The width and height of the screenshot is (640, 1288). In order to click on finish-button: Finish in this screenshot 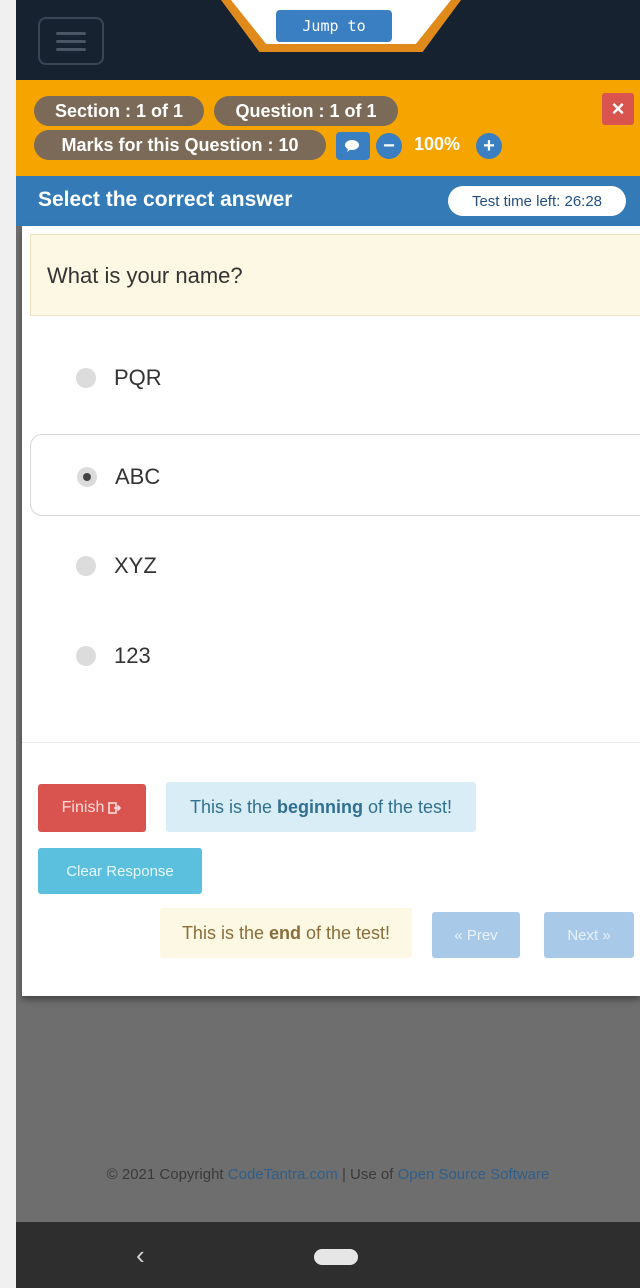, I will do `click(92, 808)`.